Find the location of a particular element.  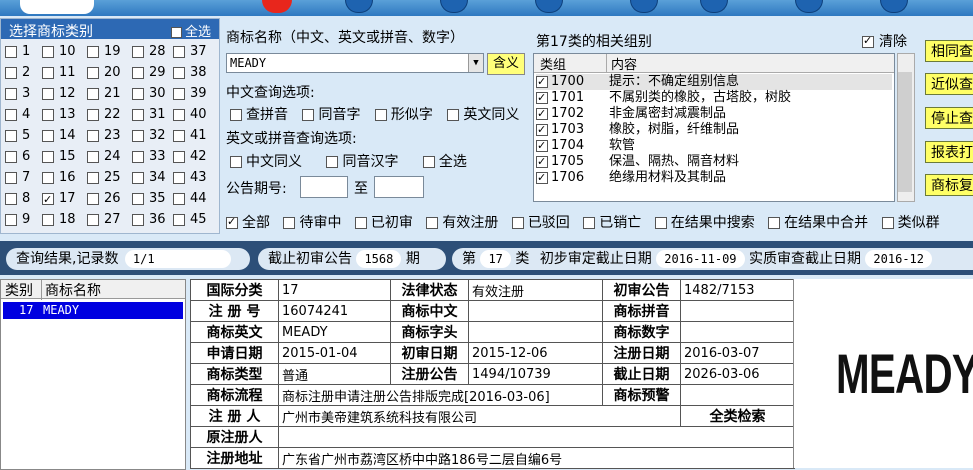

category-22: 22 is located at coordinates (104, 115).